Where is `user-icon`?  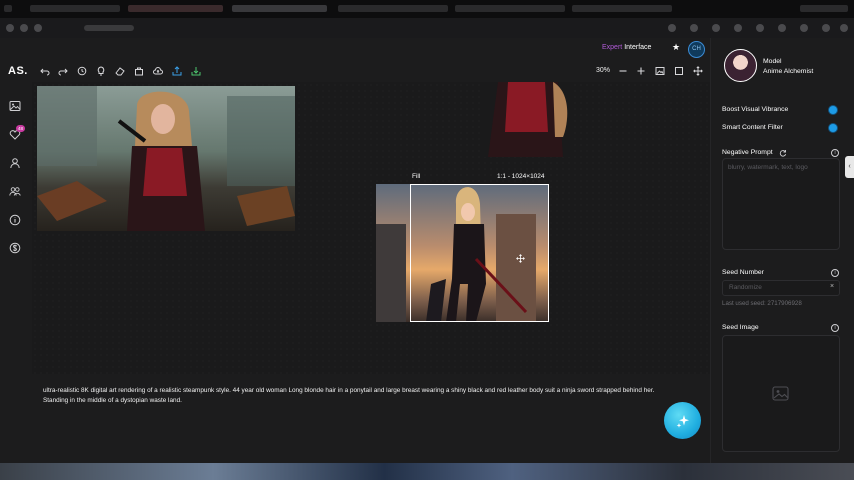
user-icon is located at coordinates (15, 163).